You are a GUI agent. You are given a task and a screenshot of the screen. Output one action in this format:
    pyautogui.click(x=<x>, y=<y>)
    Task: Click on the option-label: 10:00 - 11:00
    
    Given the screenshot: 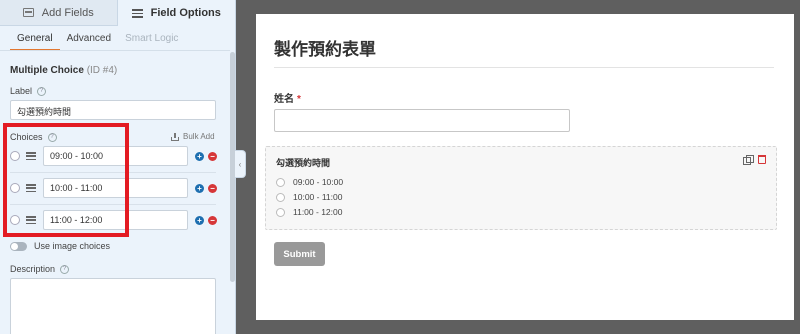 What is the action you would take?
    pyautogui.click(x=318, y=197)
    